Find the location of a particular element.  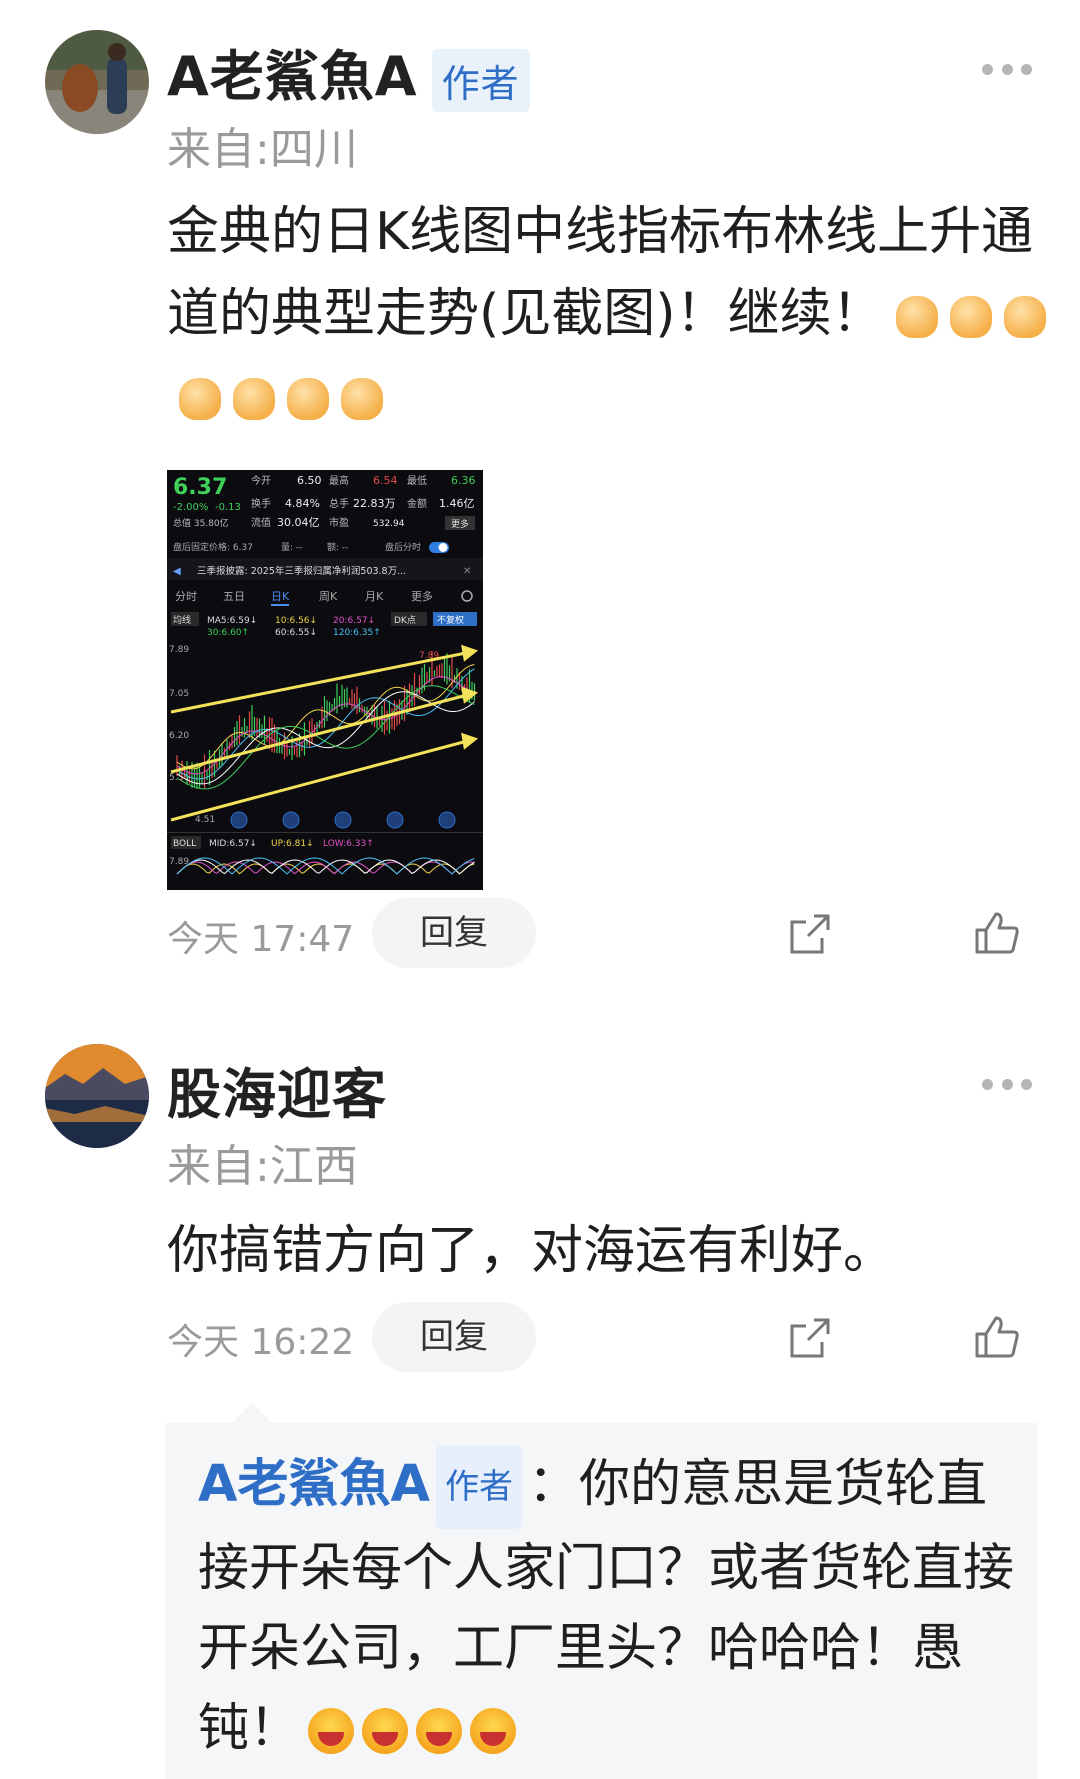

svg-text: 日K is located at coordinates (280, 596).